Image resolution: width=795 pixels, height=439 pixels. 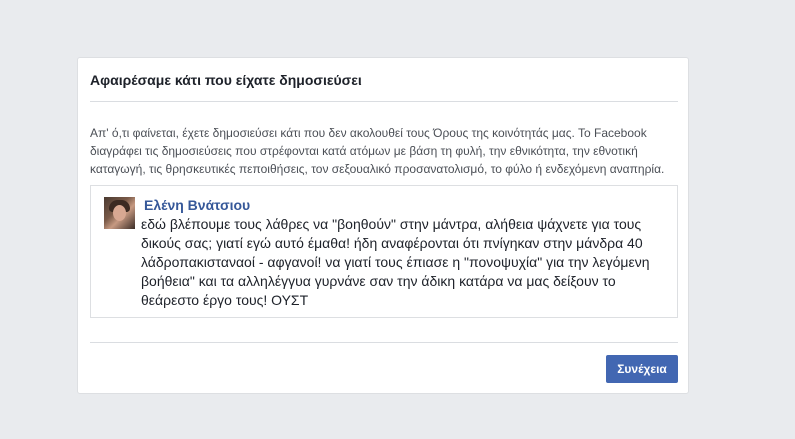 I want to click on post-author-link: Ελένη Βνάτσιου, so click(x=197, y=205).